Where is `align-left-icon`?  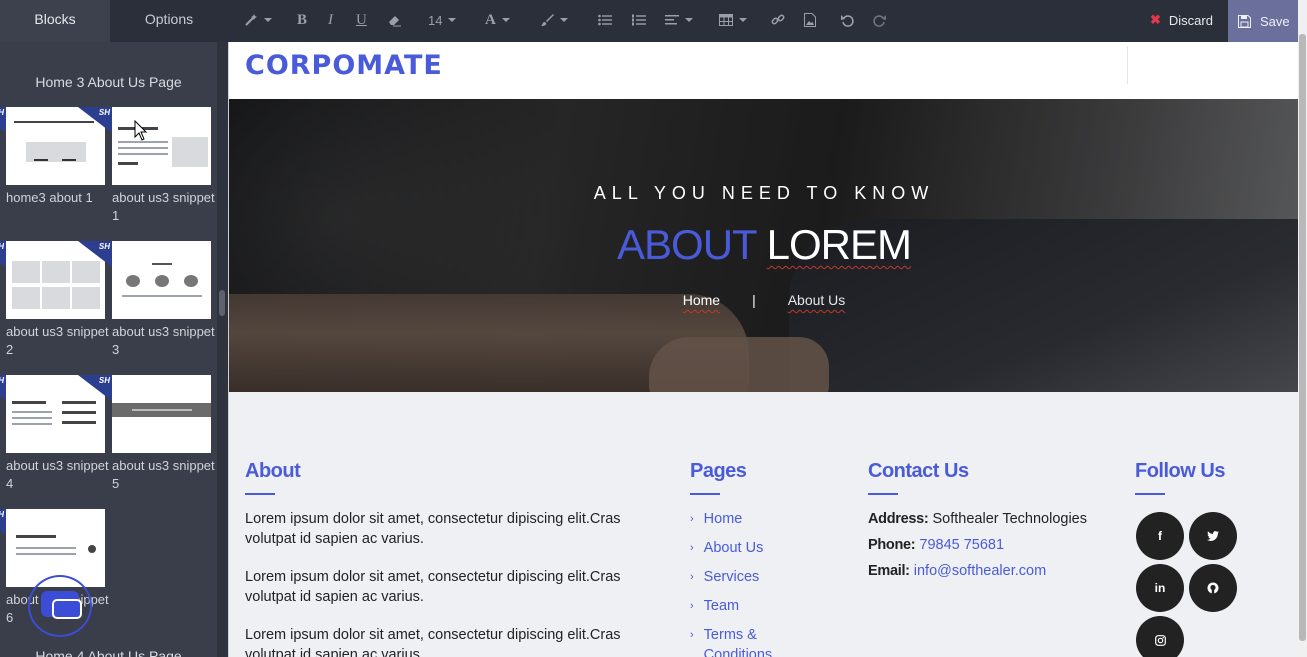 align-left-icon is located at coordinates (672, 20).